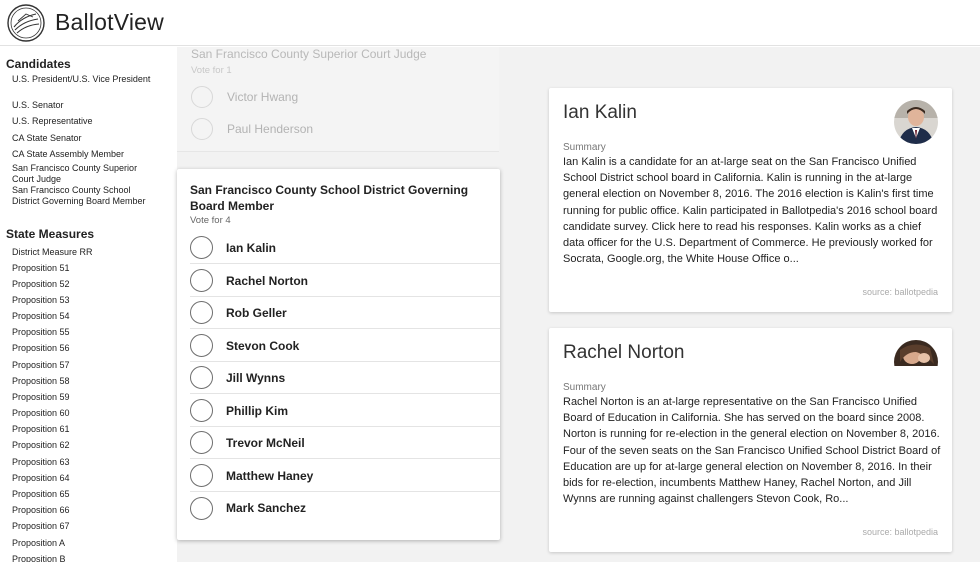  Describe the element at coordinates (82, 494) in the screenshot. I see `sidebar-item-prop-65: Proposition 65` at that location.